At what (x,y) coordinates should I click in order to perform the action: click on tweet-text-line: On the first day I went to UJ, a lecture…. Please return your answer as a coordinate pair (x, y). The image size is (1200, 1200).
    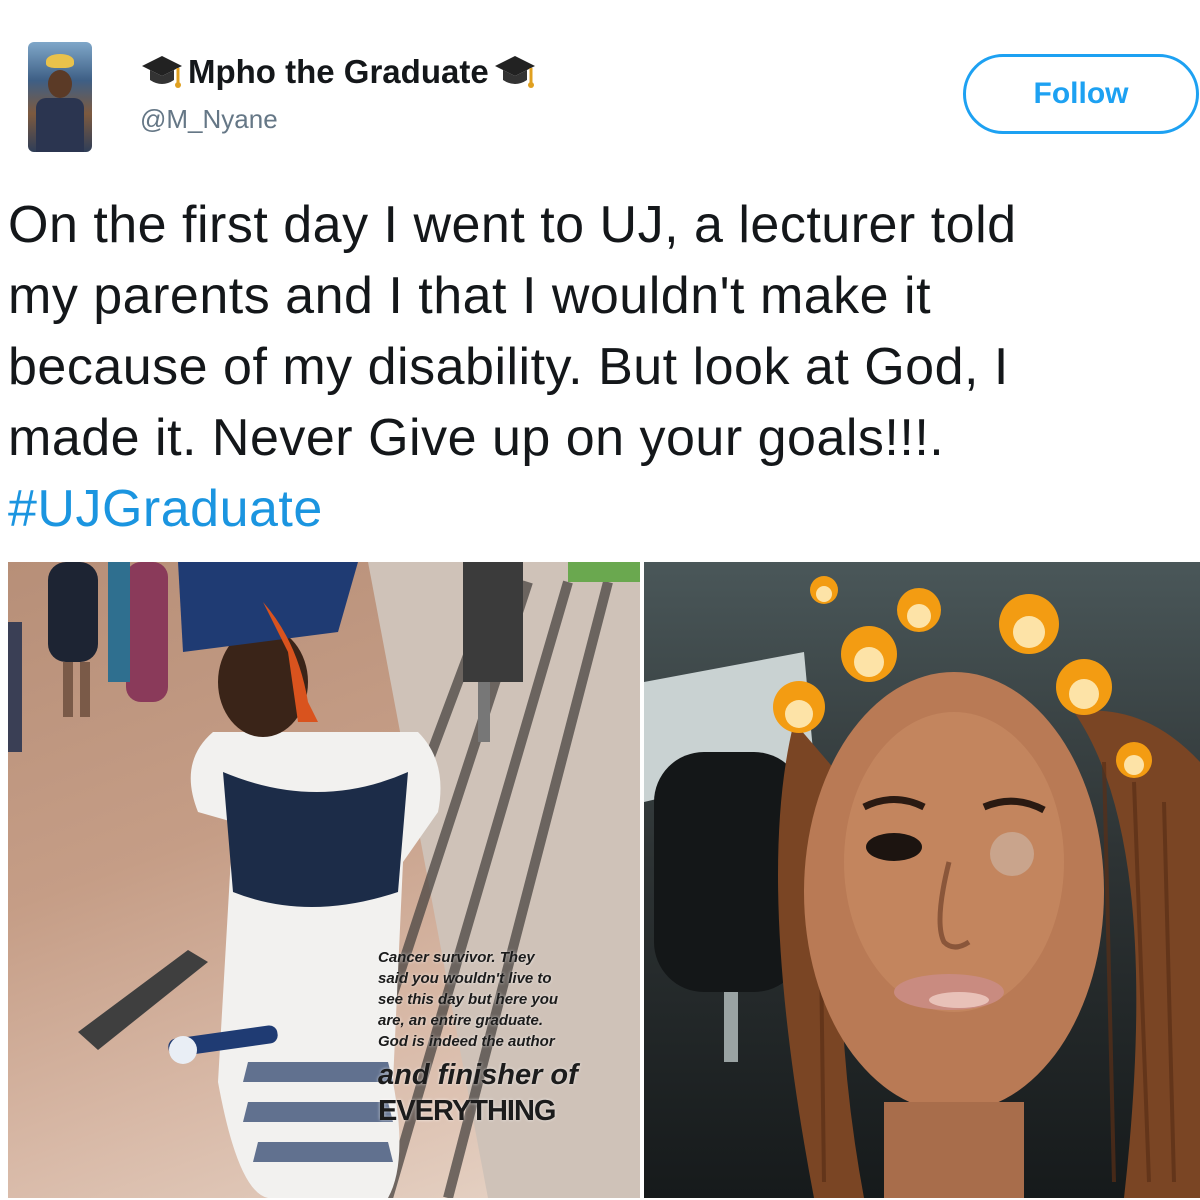
    Looking at the image, I should click on (512, 225).